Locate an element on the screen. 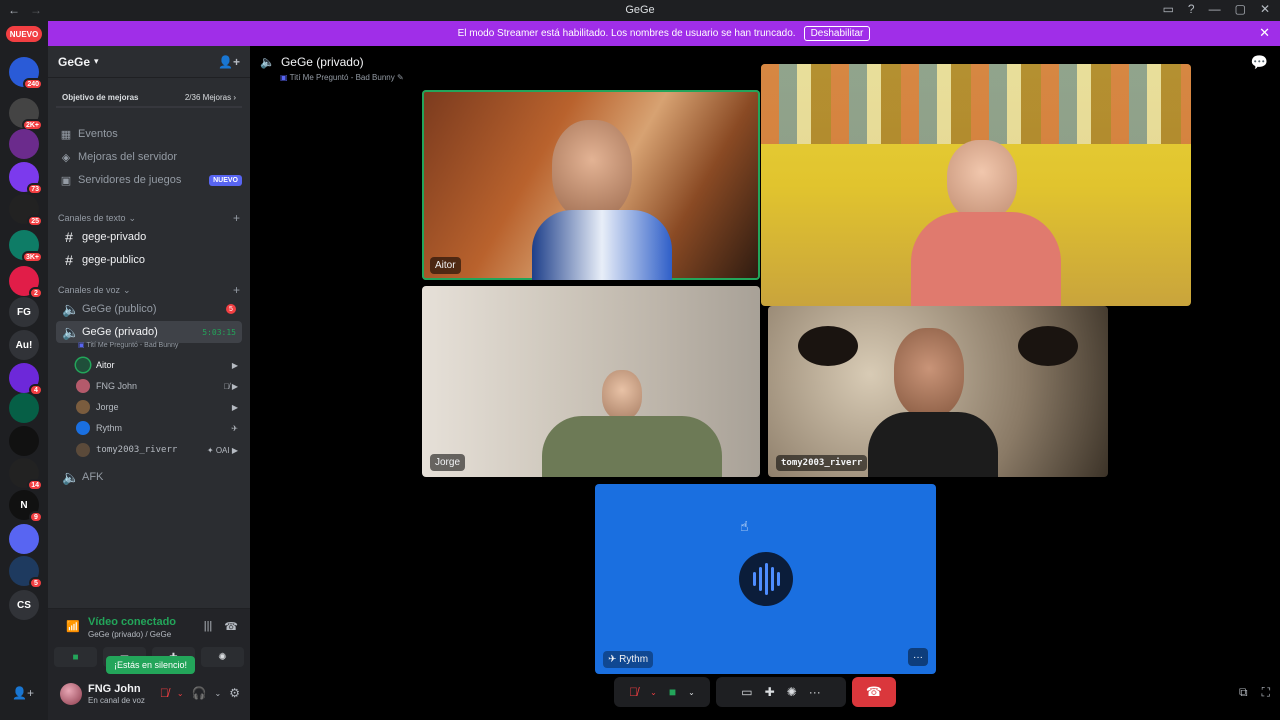  voice-member: Jorge ▶ is located at coordinates (159, 407).